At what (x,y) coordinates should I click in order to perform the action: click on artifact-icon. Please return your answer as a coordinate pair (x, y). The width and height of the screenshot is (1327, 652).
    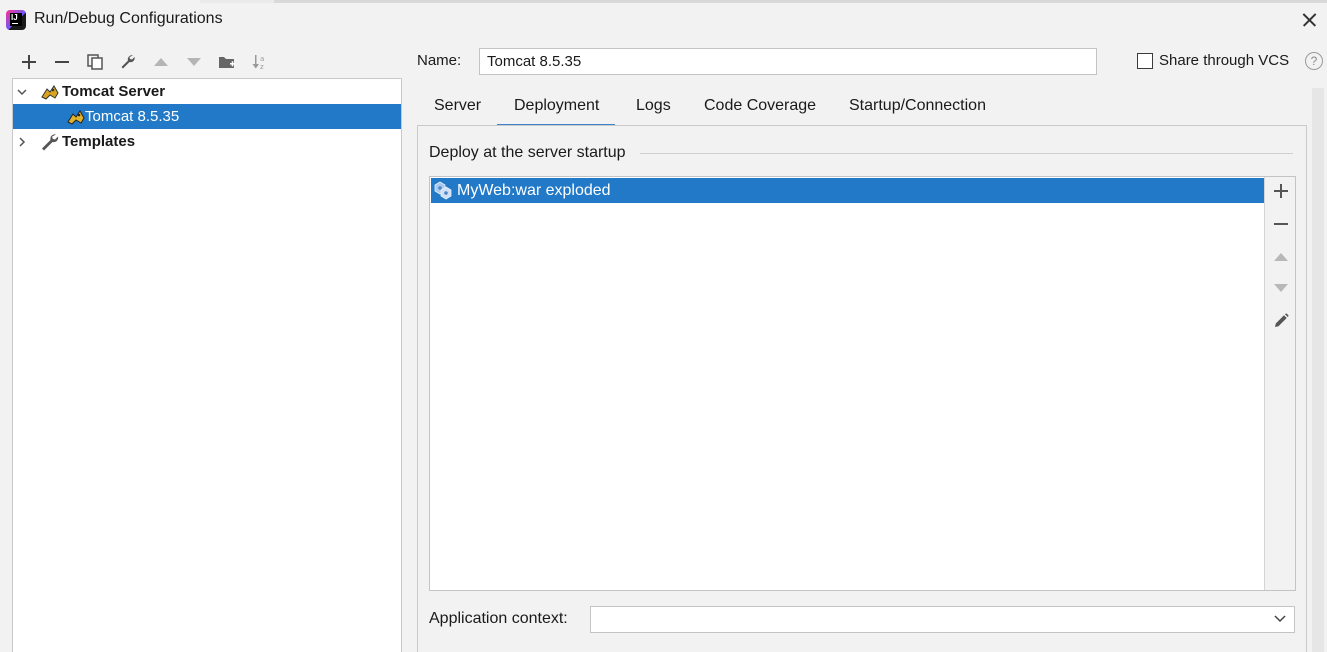
    Looking at the image, I should click on (443, 190).